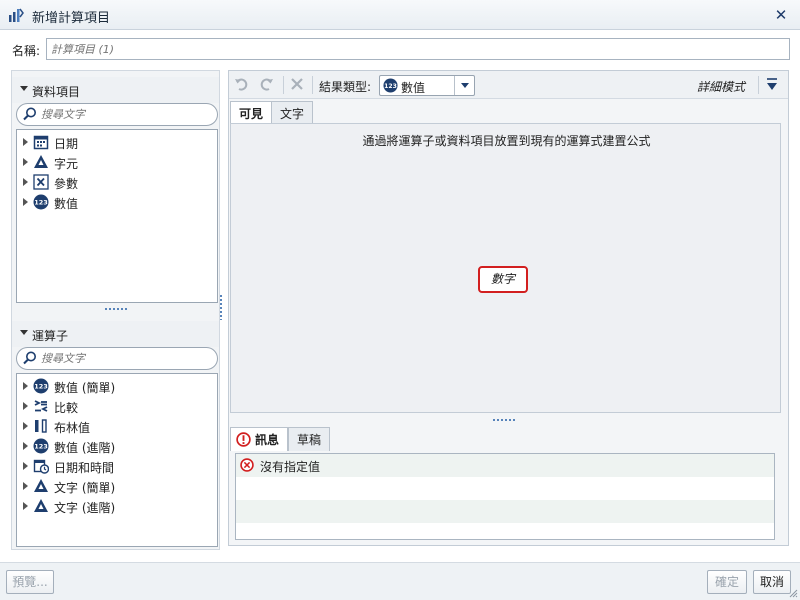  Describe the element at coordinates (427, 85) in the screenshot. I see `result-type-select: 123 數值` at that location.